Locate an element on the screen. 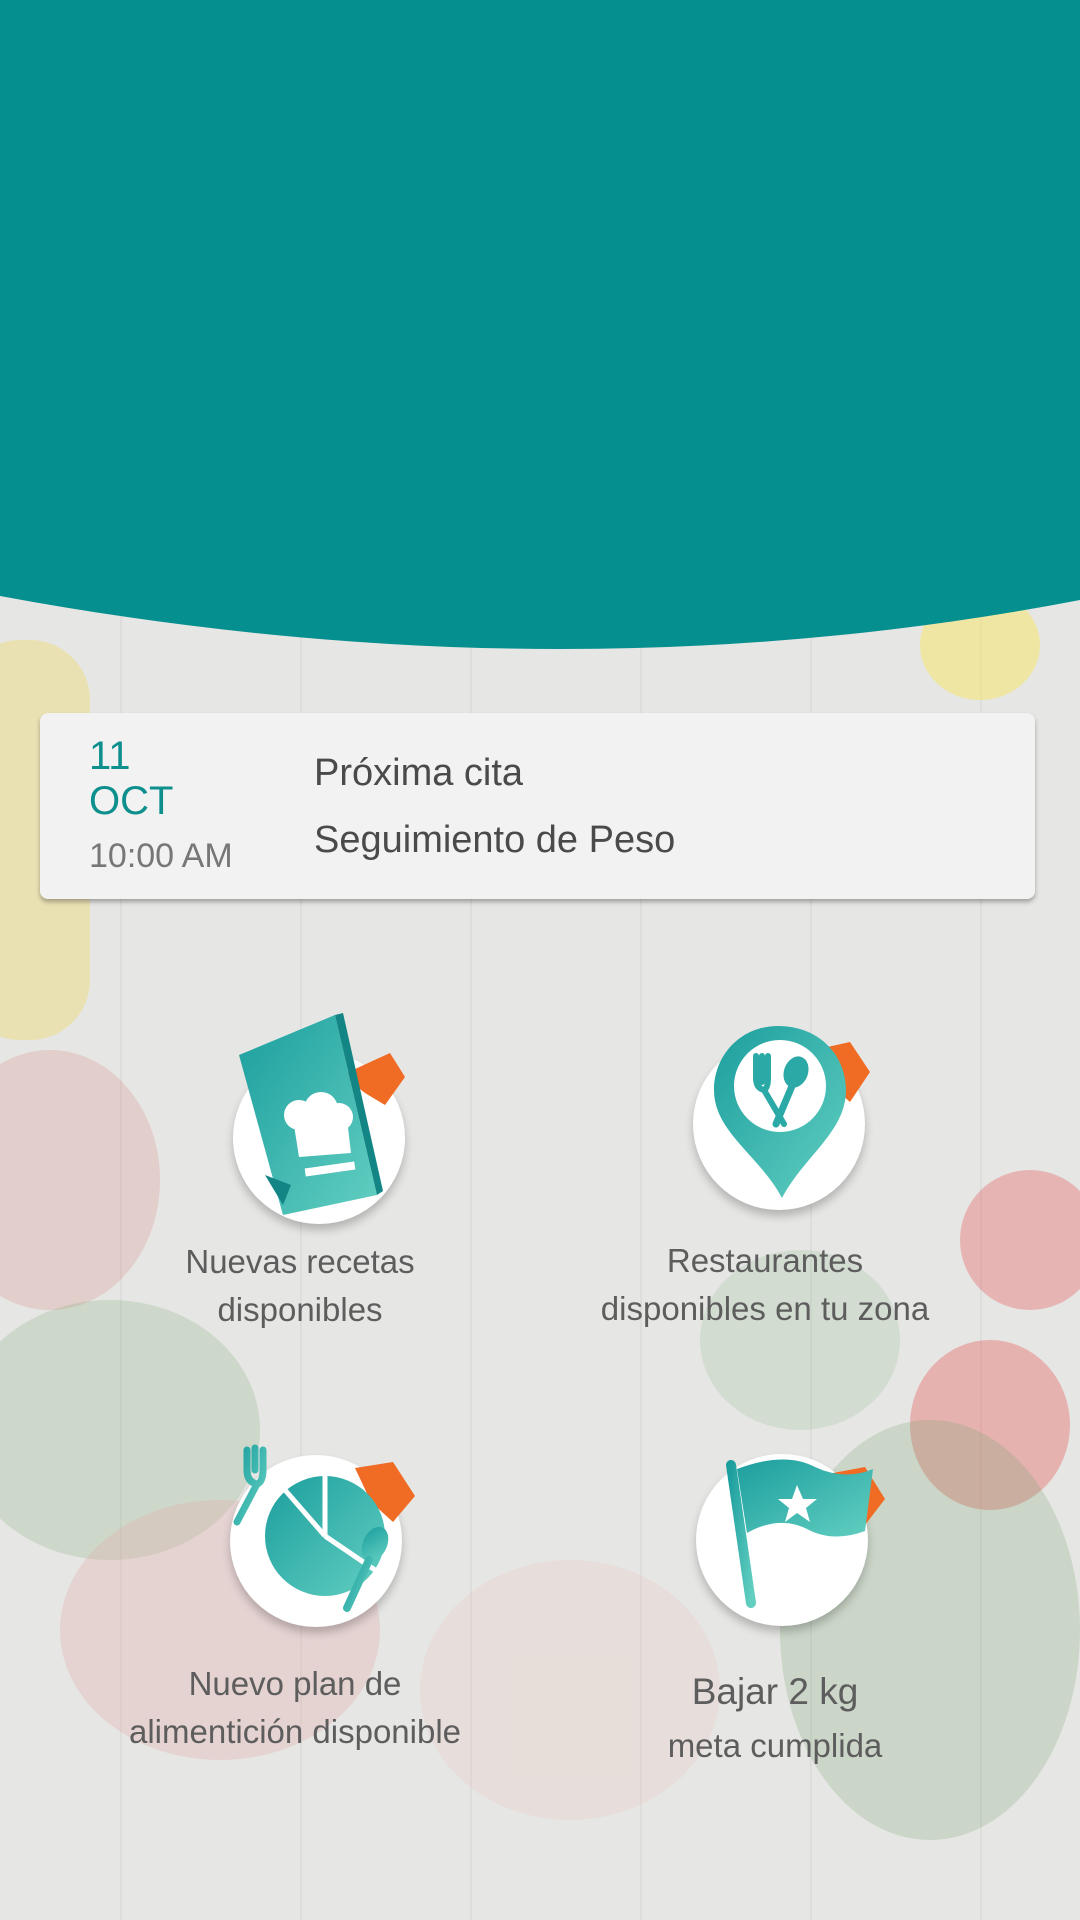 This screenshot has height=1920, width=1080. tile-label: Bajar 2 kg meta cumplida is located at coordinates (775, 1717).